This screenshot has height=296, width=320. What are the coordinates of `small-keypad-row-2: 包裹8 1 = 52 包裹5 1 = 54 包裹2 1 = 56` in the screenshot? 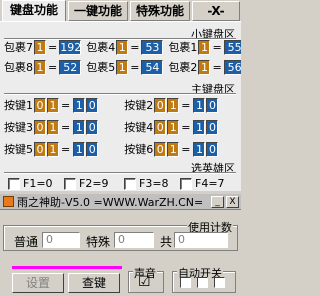 It's located at (122, 67).